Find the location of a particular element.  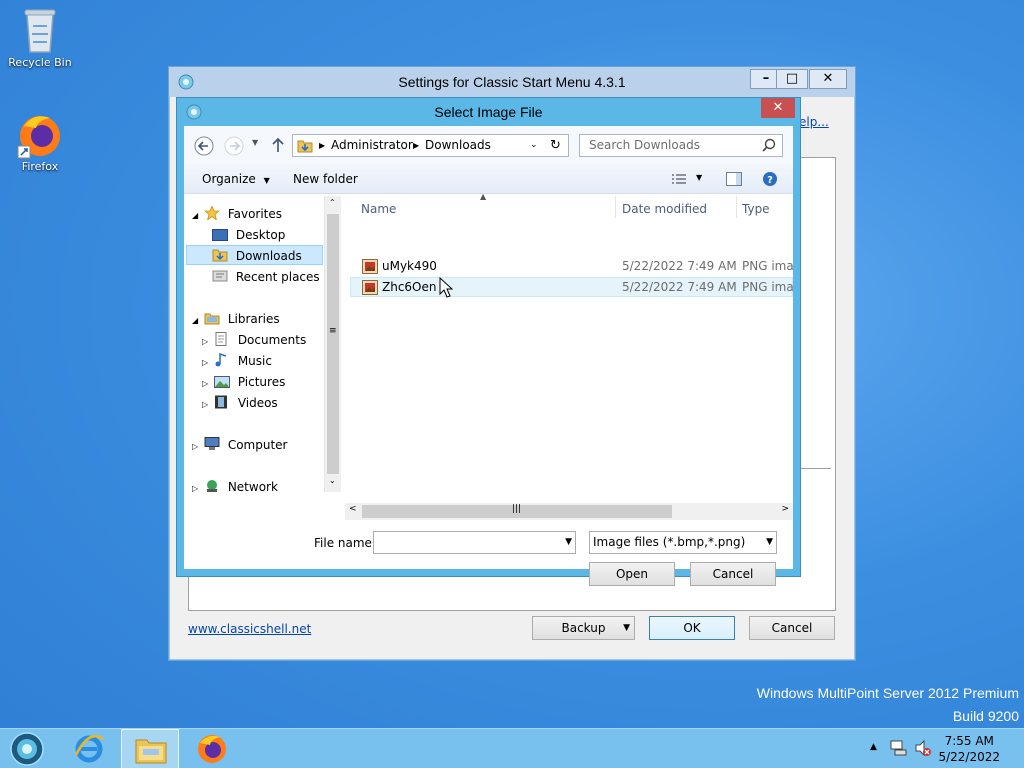

tree-item-desktop: Desktop is located at coordinates (248, 235).